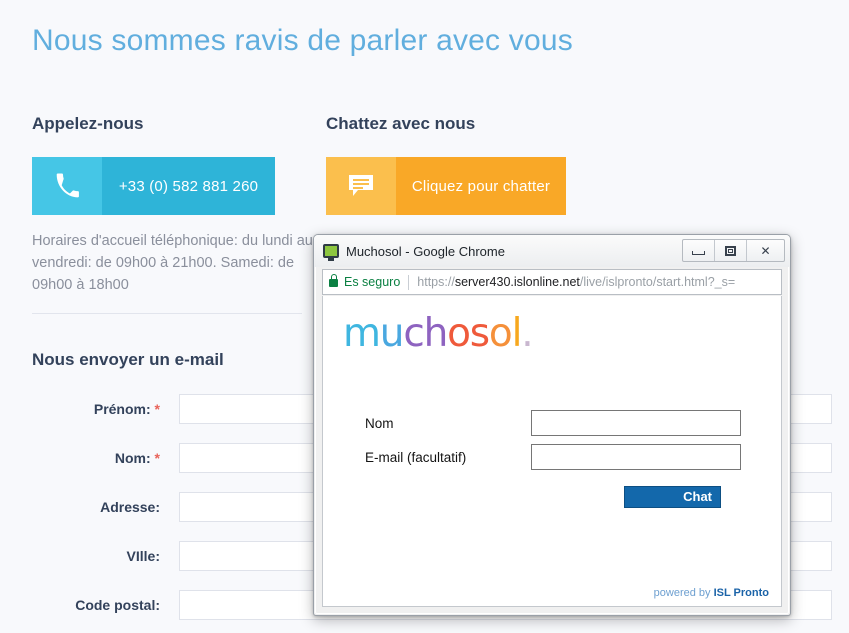 This screenshot has width=849, height=633. What do you see at coordinates (636, 457) in the screenshot?
I see `chat-input-email` at bounding box center [636, 457].